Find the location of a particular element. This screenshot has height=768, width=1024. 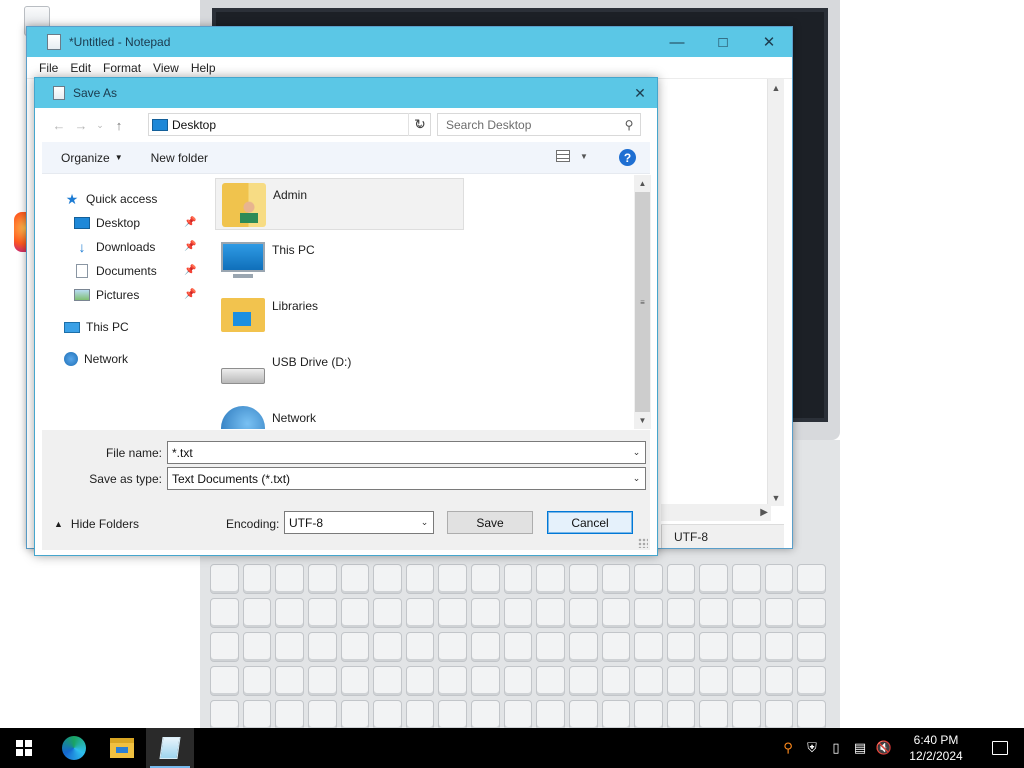

security-shield-icon: ⛨ is located at coordinates (812, 748).